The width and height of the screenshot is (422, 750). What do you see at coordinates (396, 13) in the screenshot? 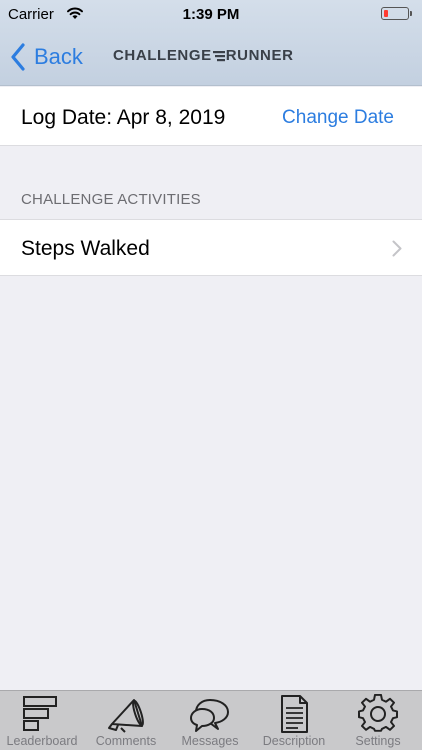
I see `battery-icon` at bounding box center [396, 13].